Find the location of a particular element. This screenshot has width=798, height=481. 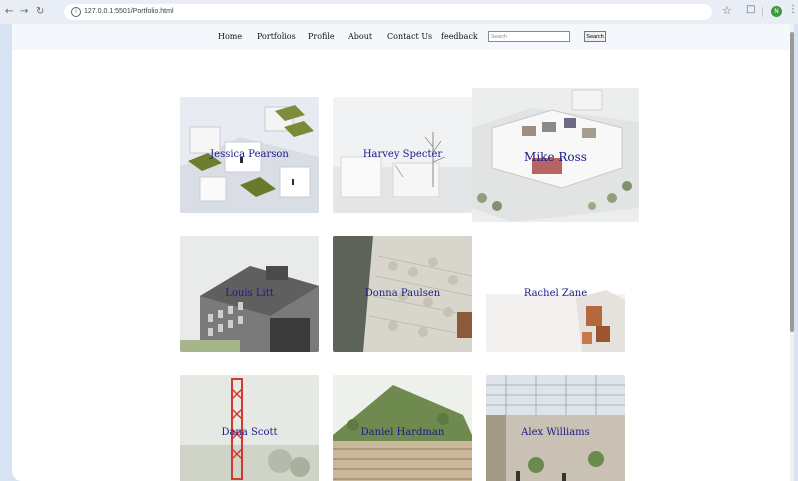

nav-link-contact-us: Contact Us is located at coordinates (409, 36).